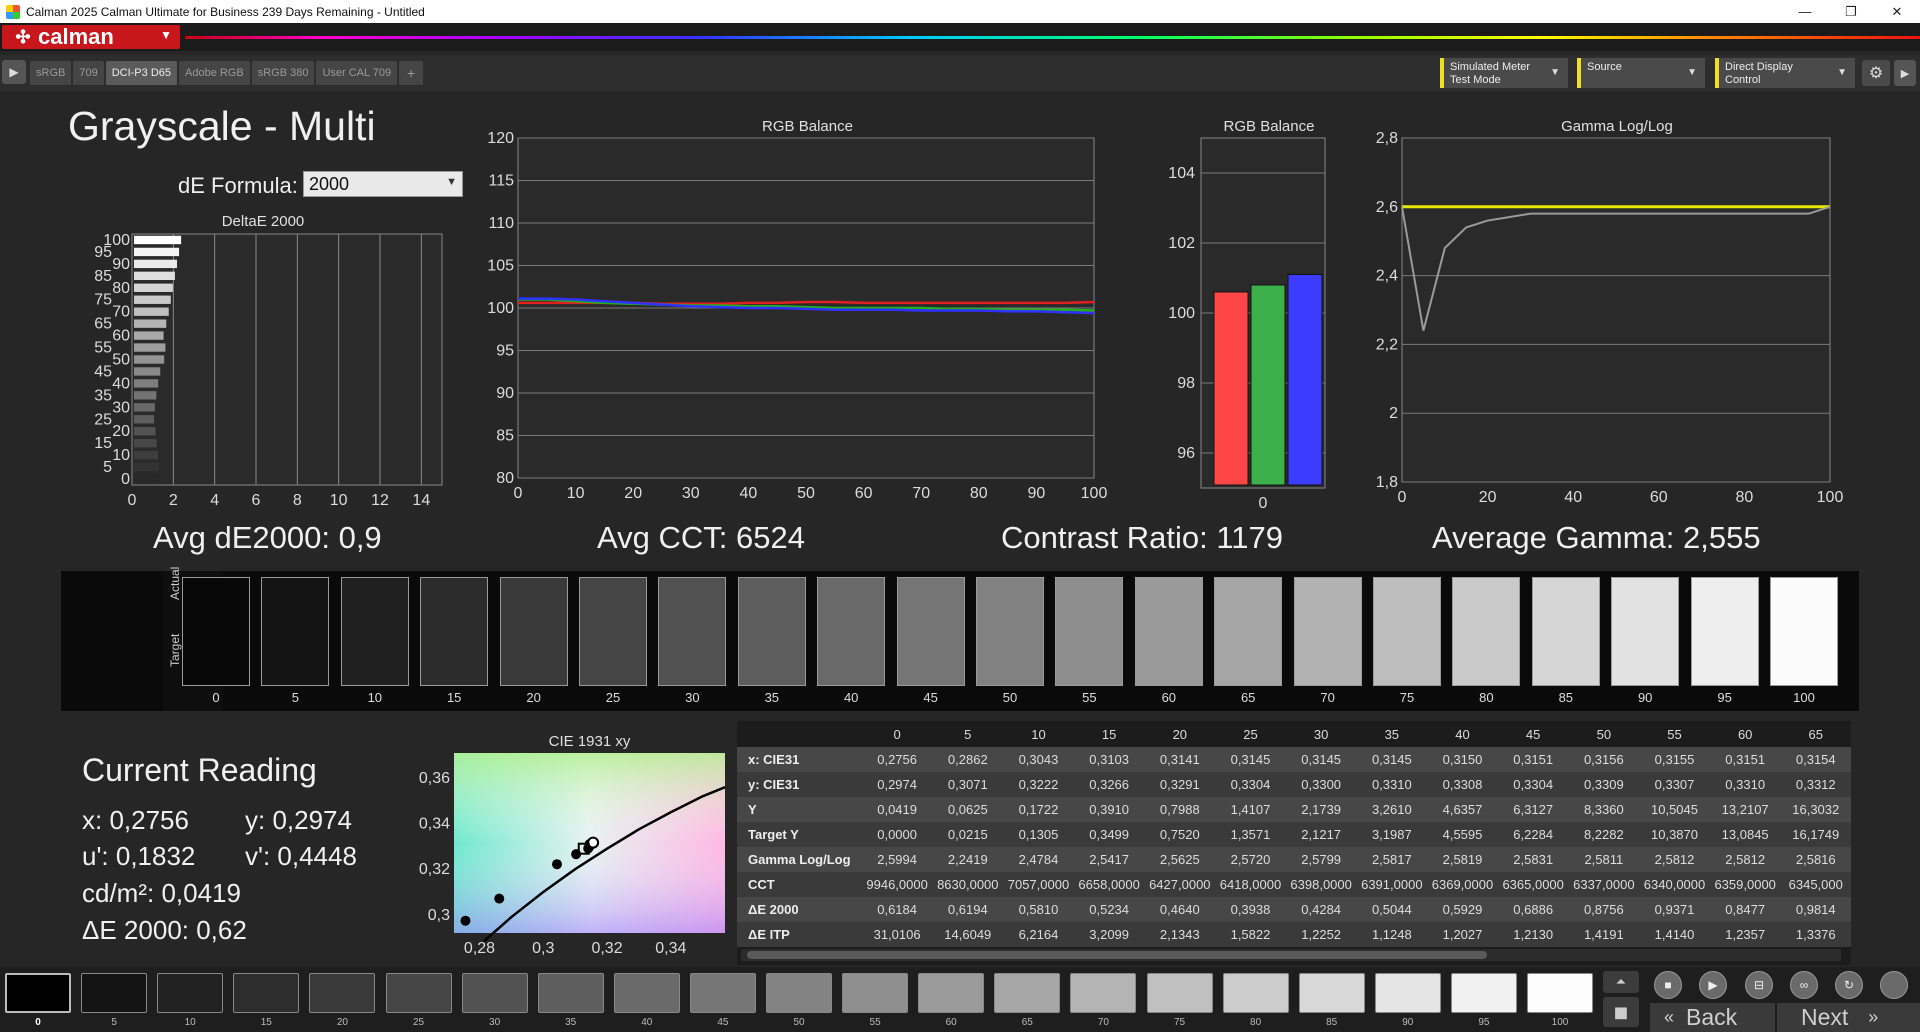 The image size is (1920, 1032). Describe the element at coordinates (1897, 11) in the screenshot. I see `close-button: ✕` at that location.